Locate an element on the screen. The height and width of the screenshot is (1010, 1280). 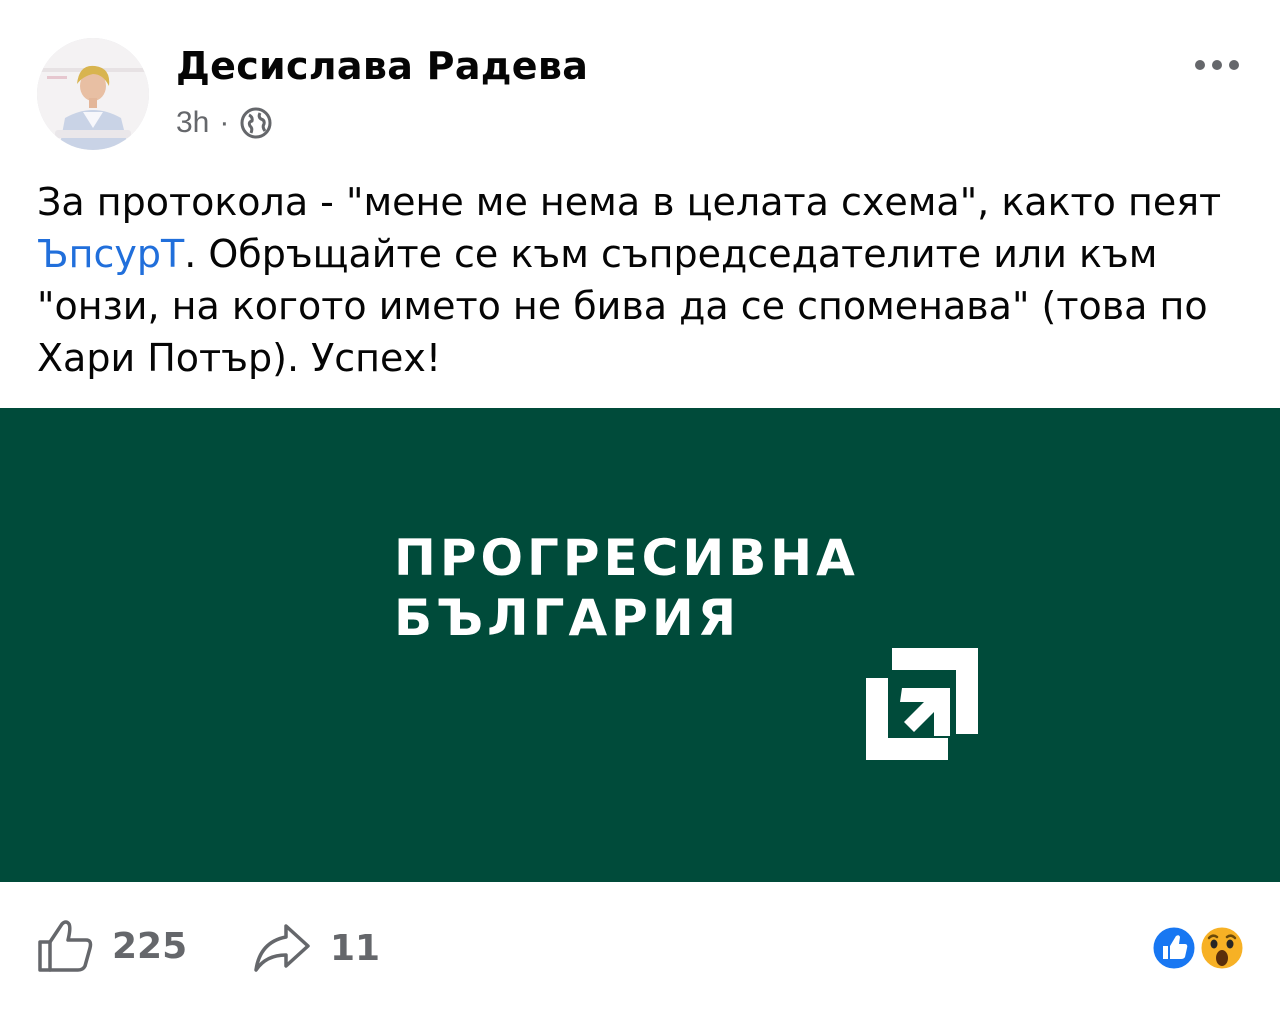
author-avatar is located at coordinates (93, 94).